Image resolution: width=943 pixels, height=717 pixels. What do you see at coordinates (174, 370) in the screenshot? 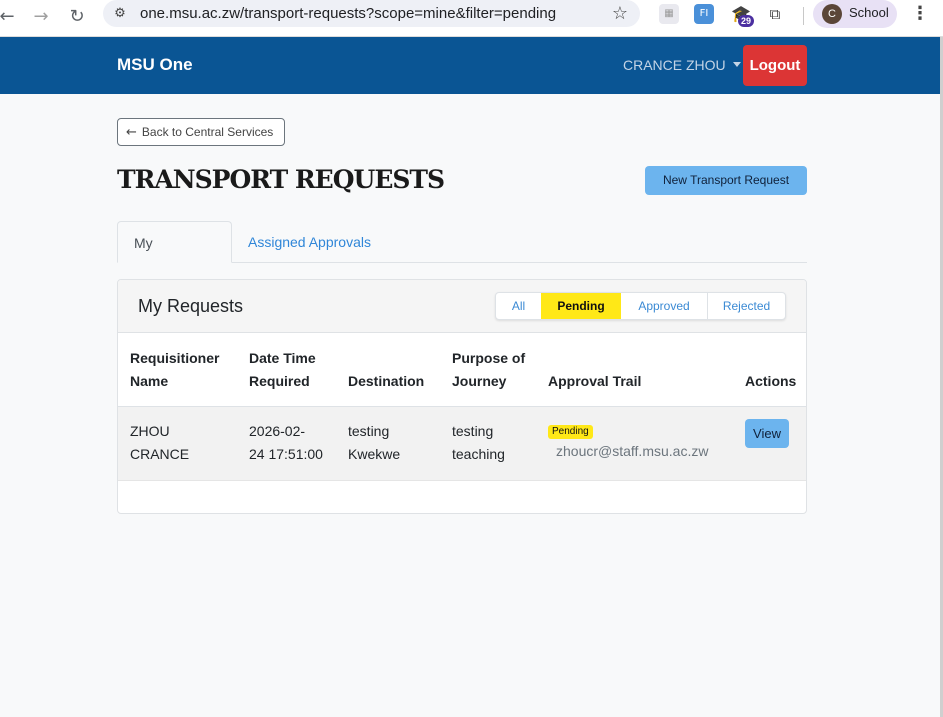
I see `column-header-requisitioner: Requisitioner Name` at bounding box center [174, 370].